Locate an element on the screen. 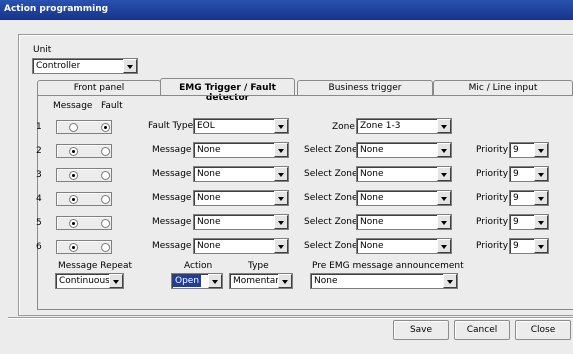 The width and height of the screenshot is (573, 354). row-number: 2 is located at coordinates (39, 151).